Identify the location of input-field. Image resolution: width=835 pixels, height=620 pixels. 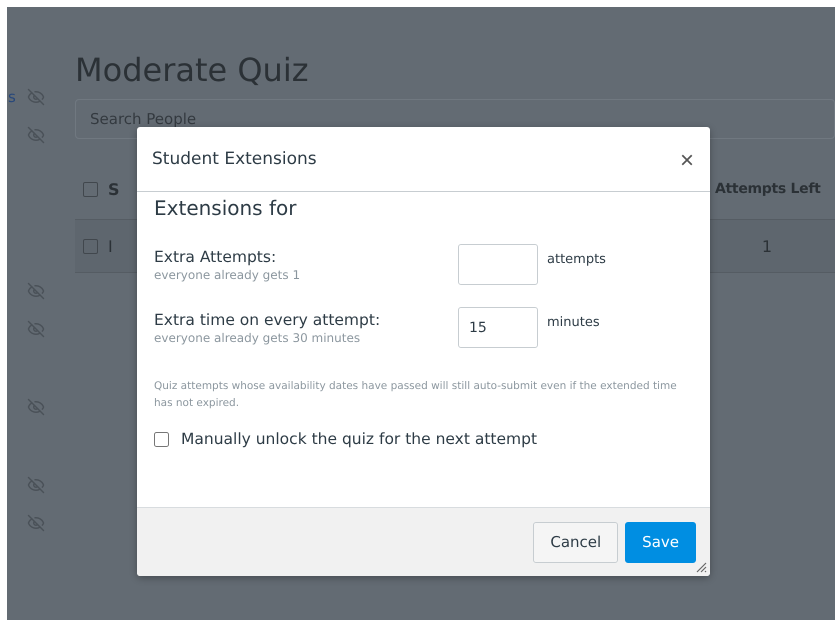
(498, 264).